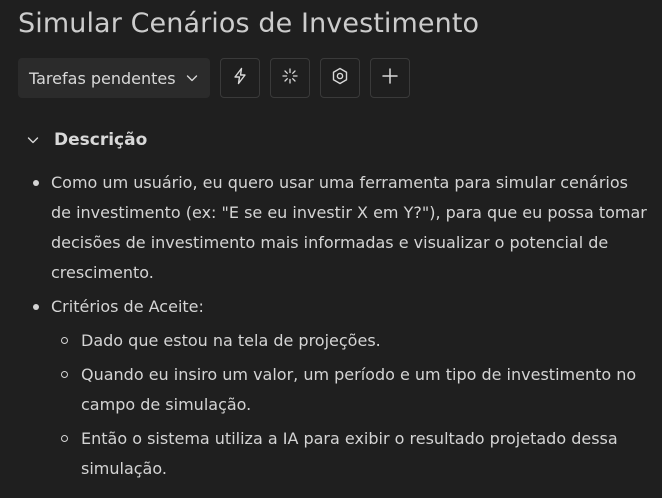 The image size is (662, 498). I want to click on sparkle-icon, so click(290, 78).